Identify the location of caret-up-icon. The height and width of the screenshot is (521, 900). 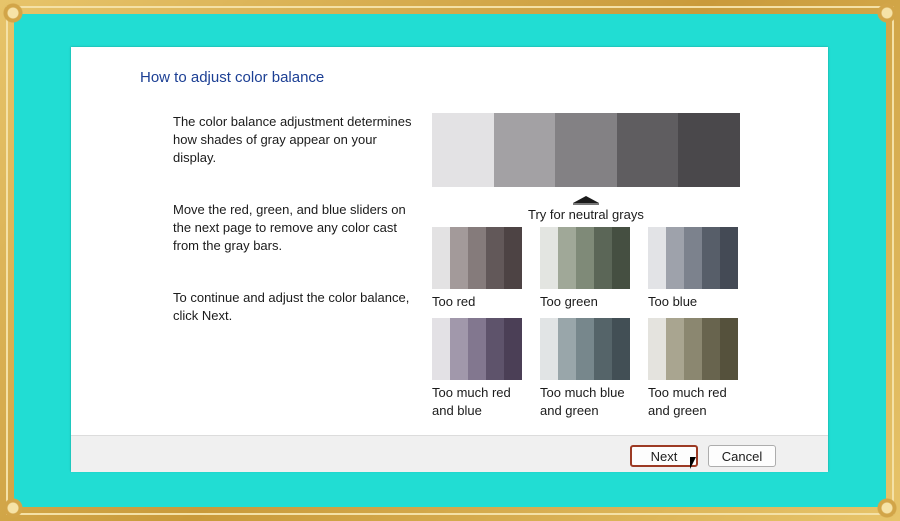
(586, 199).